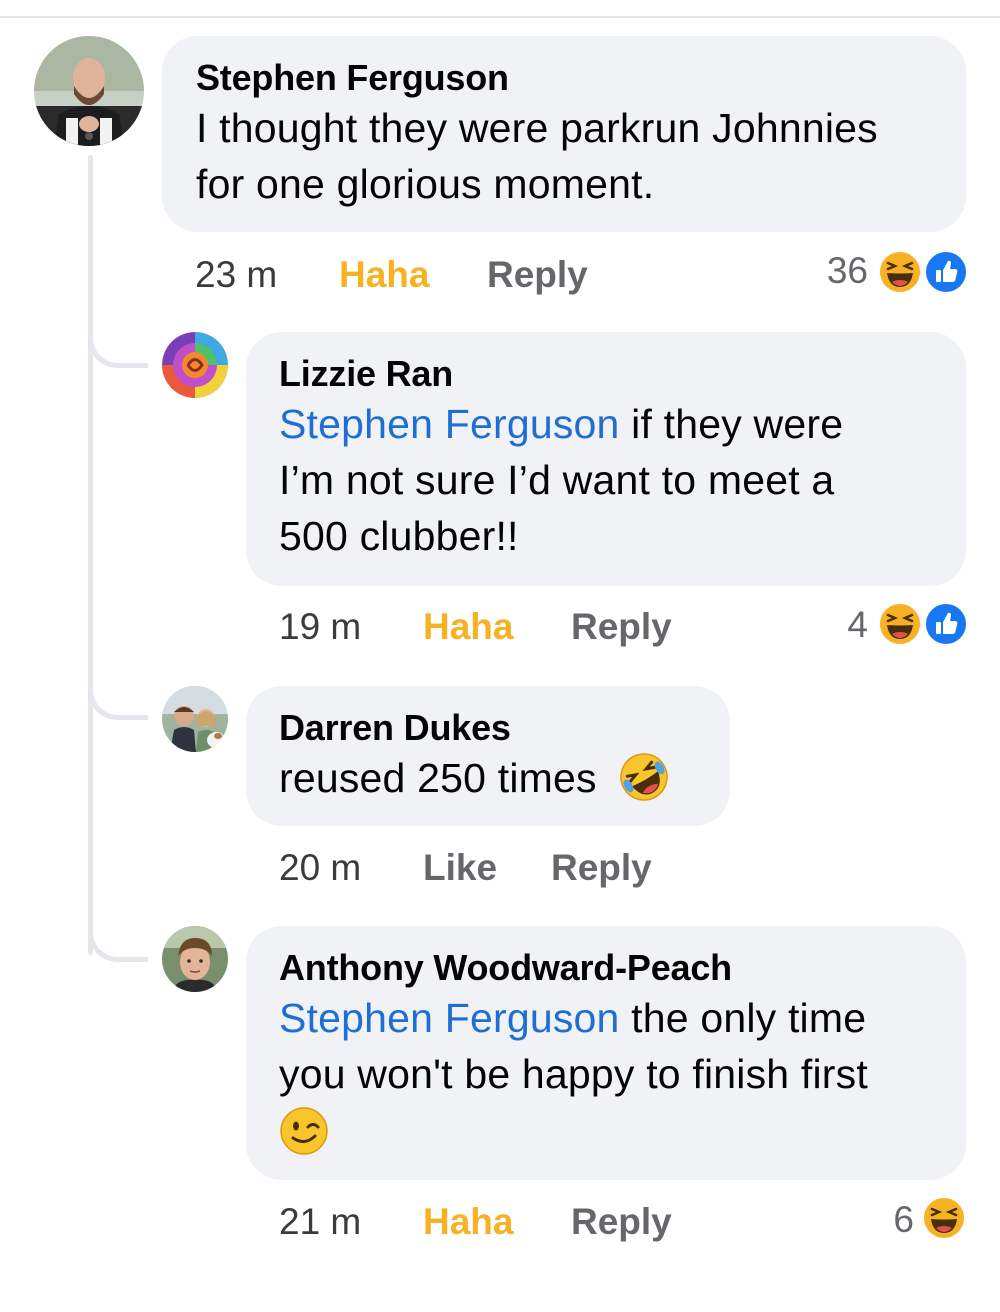 This screenshot has width=1000, height=1312. Describe the element at coordinates (320, 627) in the screenshot. I see `comment-timestamp: 19 m` at that location.